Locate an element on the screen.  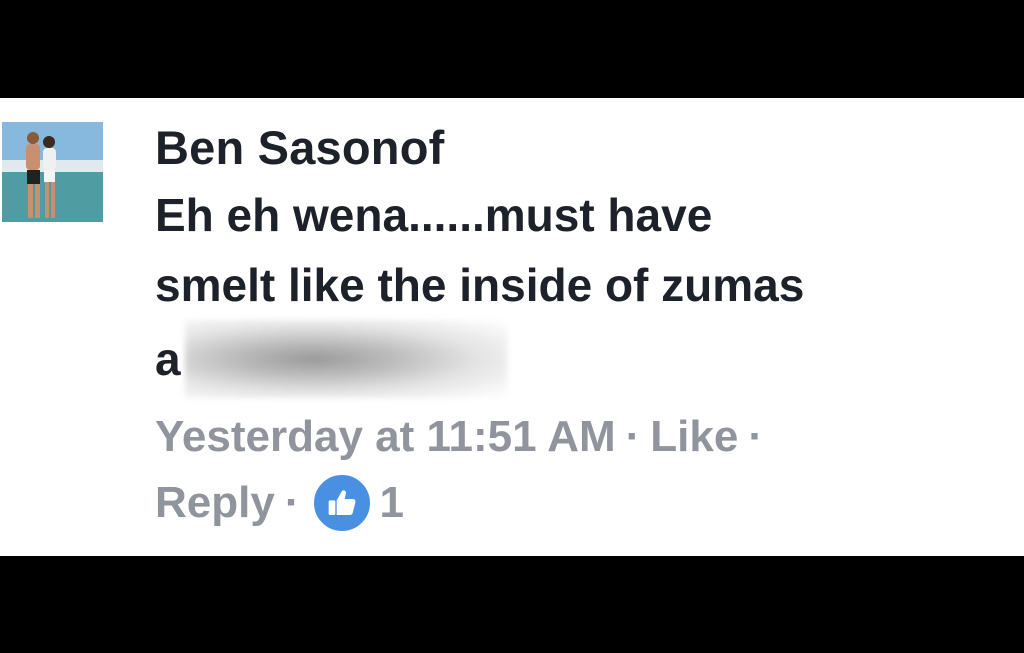
thumbs-up-icon is located at coordinates (342, 503).